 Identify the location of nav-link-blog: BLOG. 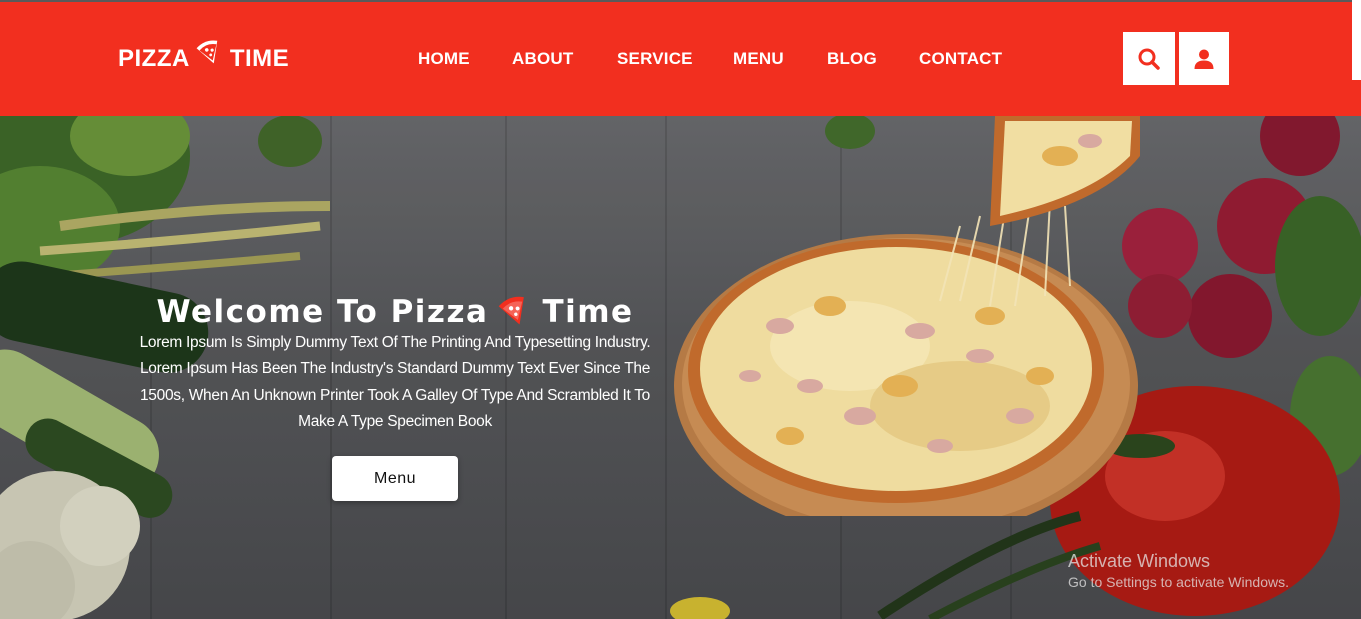
(852, 59).